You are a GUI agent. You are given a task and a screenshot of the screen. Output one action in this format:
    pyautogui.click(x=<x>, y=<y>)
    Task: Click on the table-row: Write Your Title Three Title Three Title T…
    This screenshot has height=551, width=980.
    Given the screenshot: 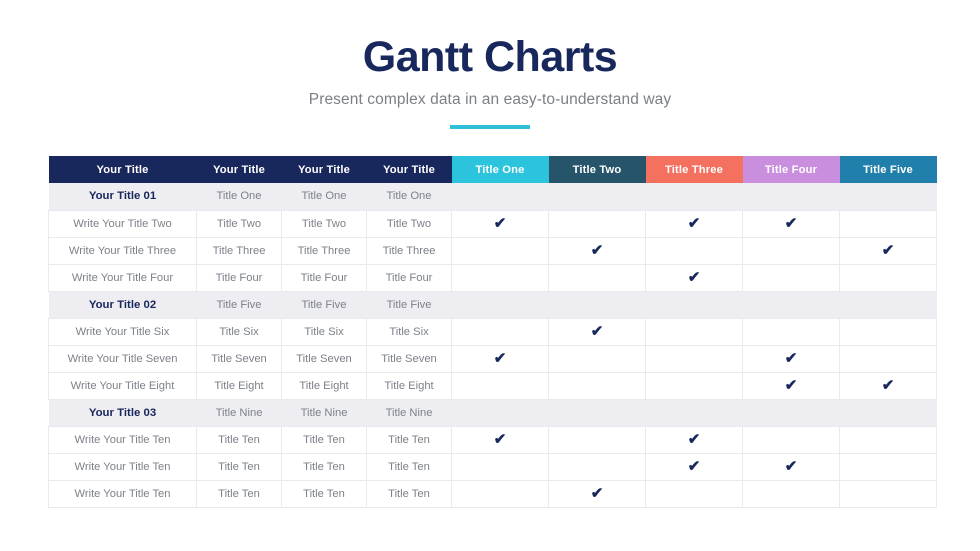 What is the action you would take?
    pyautogui.click(x=492, y=251)
    